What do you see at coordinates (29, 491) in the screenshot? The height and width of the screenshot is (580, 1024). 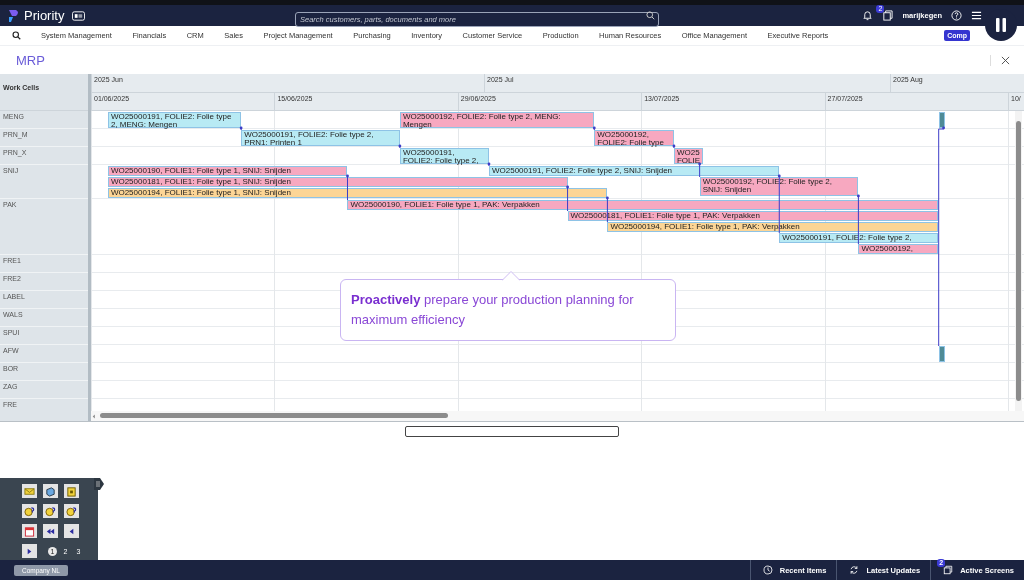 I see `envelope-icon` at bounding box center [29, 491].